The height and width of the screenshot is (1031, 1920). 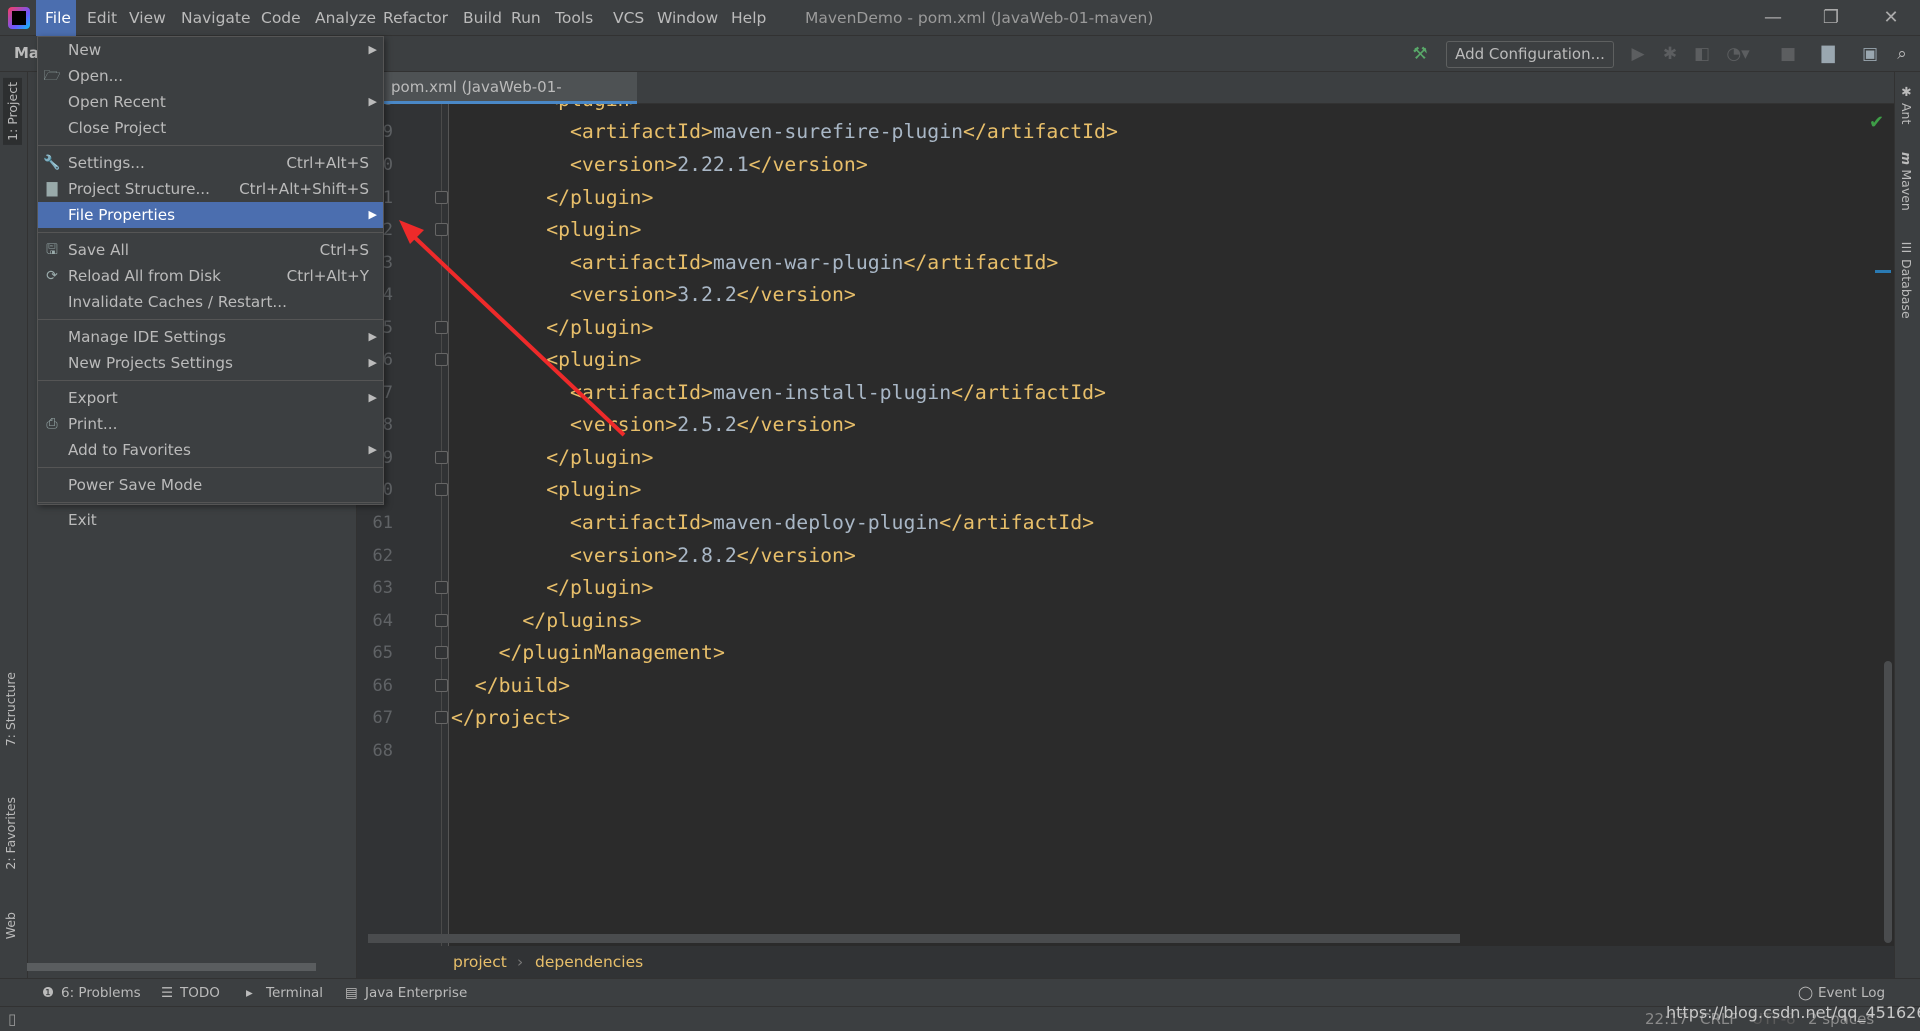 I want to click on close-button: ✕, so click(x=1891, y=18).